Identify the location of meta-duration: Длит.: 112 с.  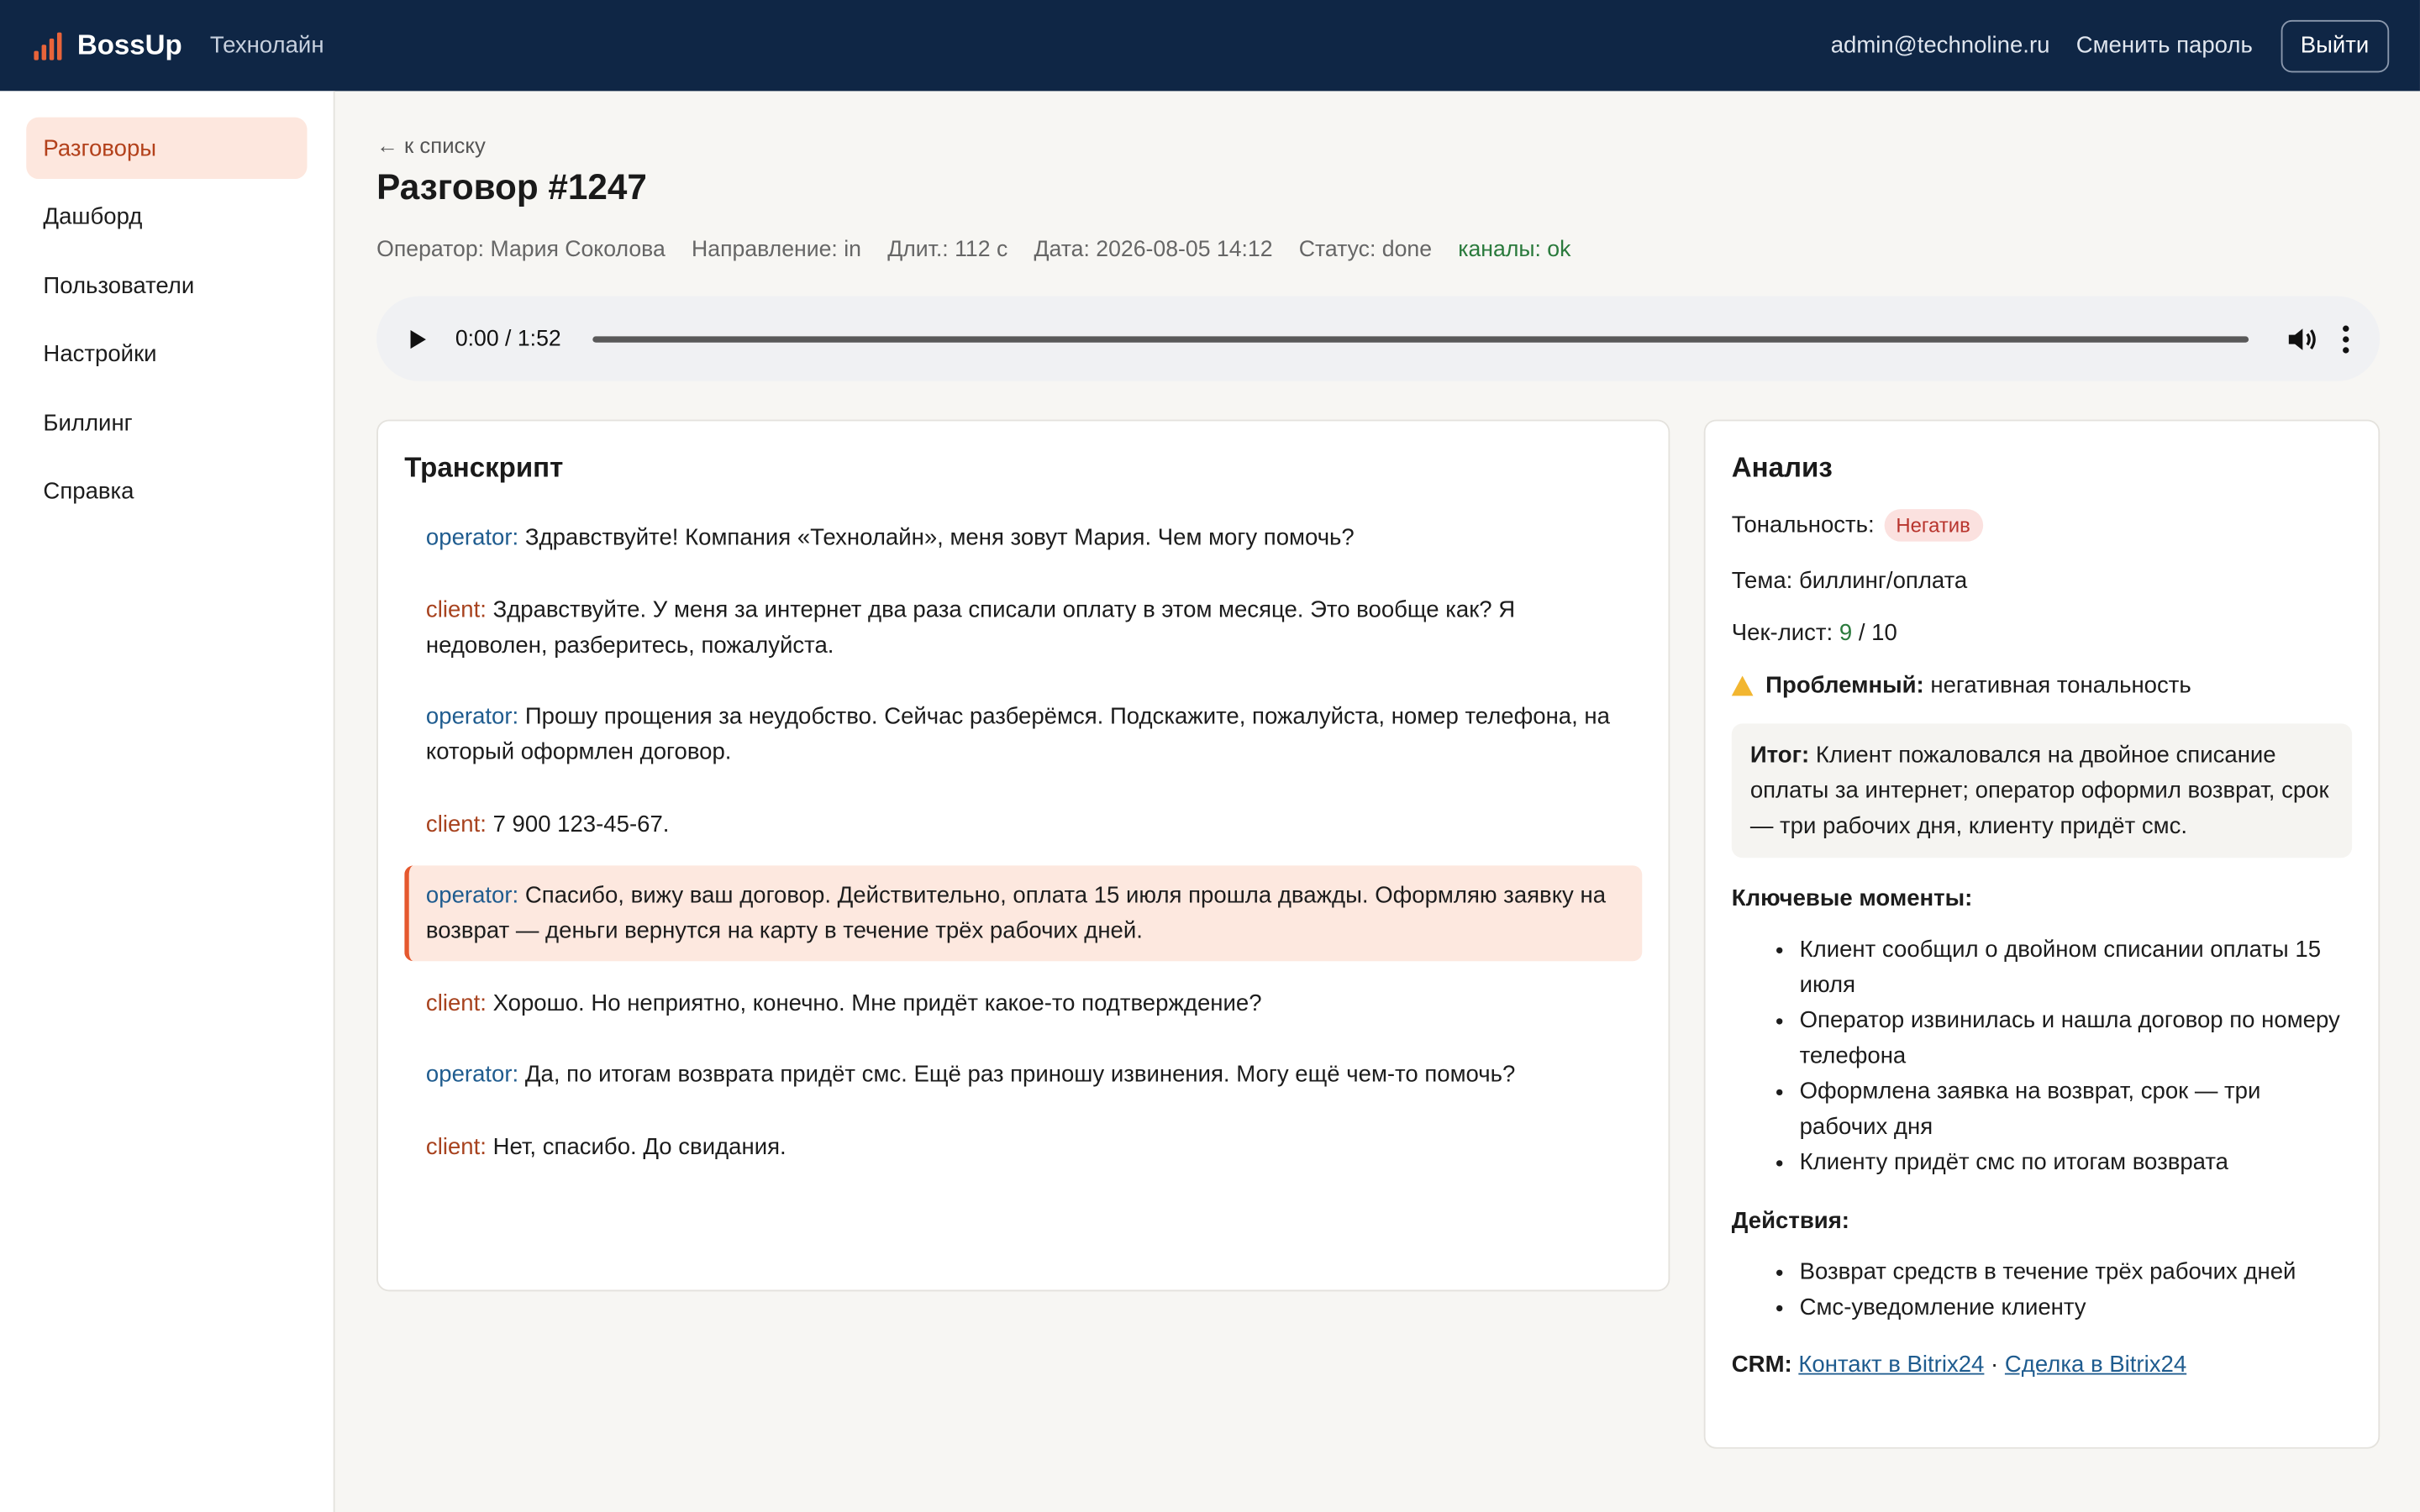
(947, 250).